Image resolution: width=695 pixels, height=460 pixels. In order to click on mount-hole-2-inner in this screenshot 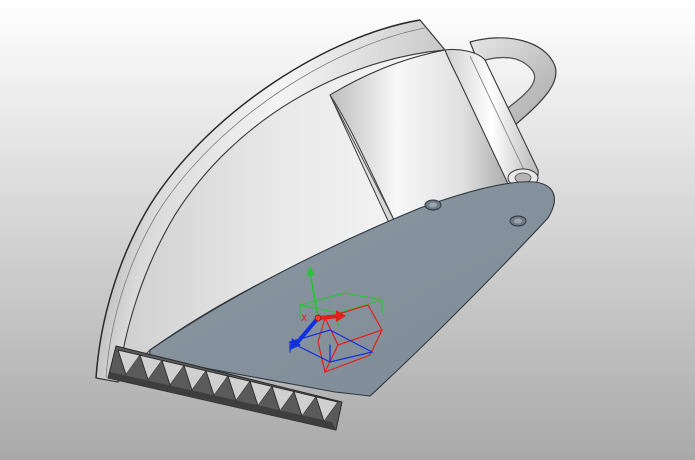, I will do `click(518, 221)`.